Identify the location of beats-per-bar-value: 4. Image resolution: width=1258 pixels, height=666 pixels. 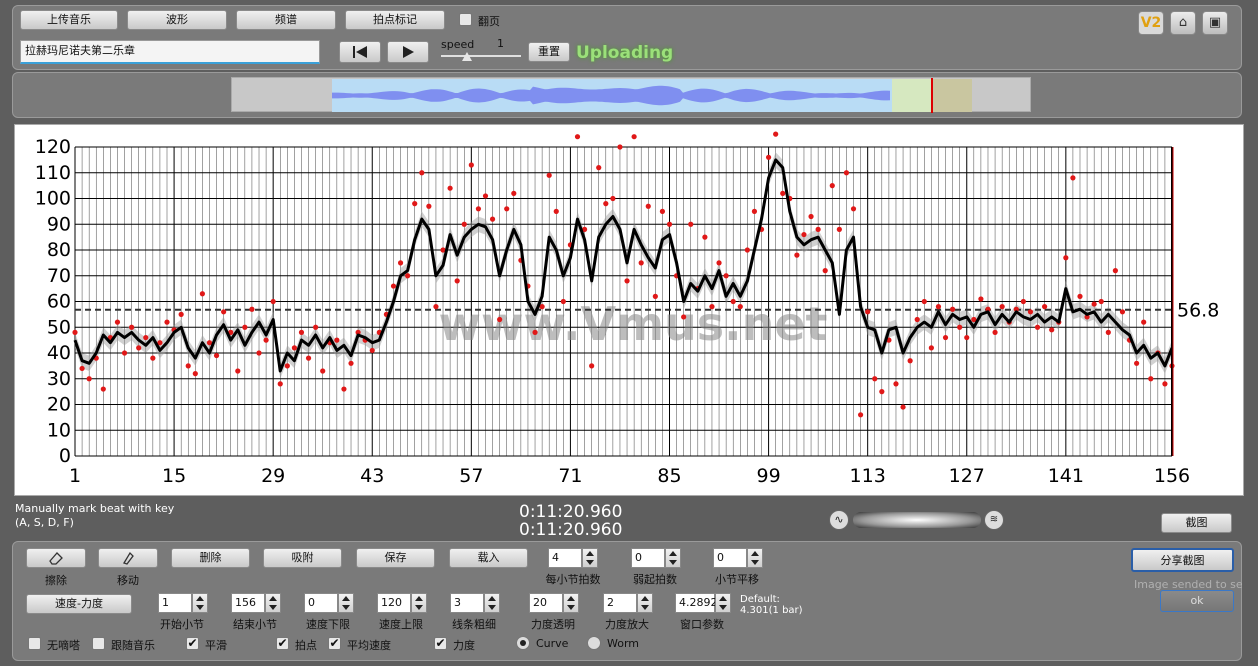
(565, 558).